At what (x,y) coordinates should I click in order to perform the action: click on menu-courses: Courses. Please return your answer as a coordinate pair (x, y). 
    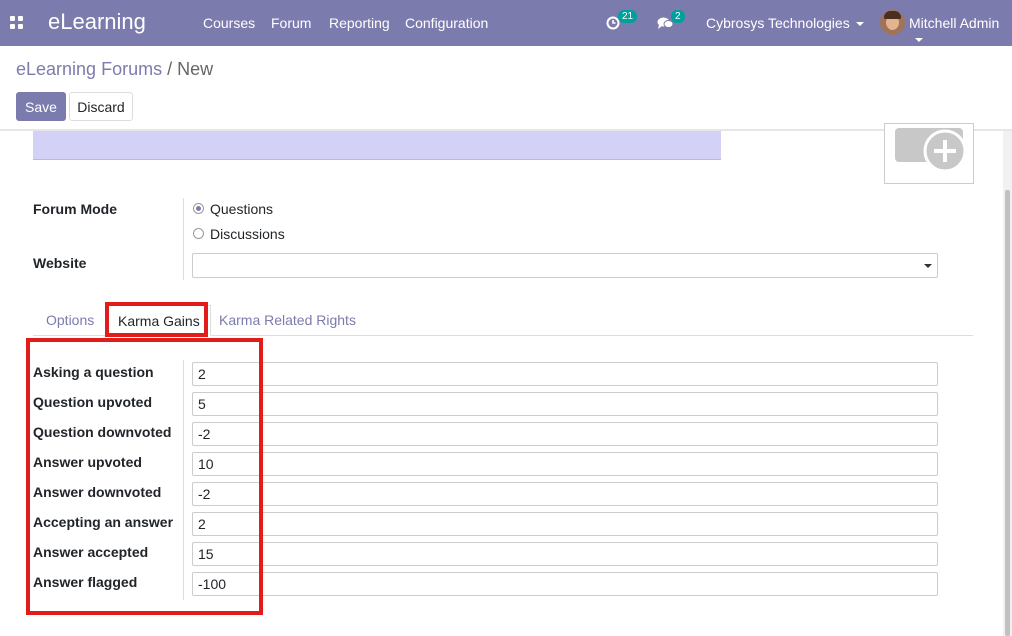
    Looking at the image, I should click on (229, 23).